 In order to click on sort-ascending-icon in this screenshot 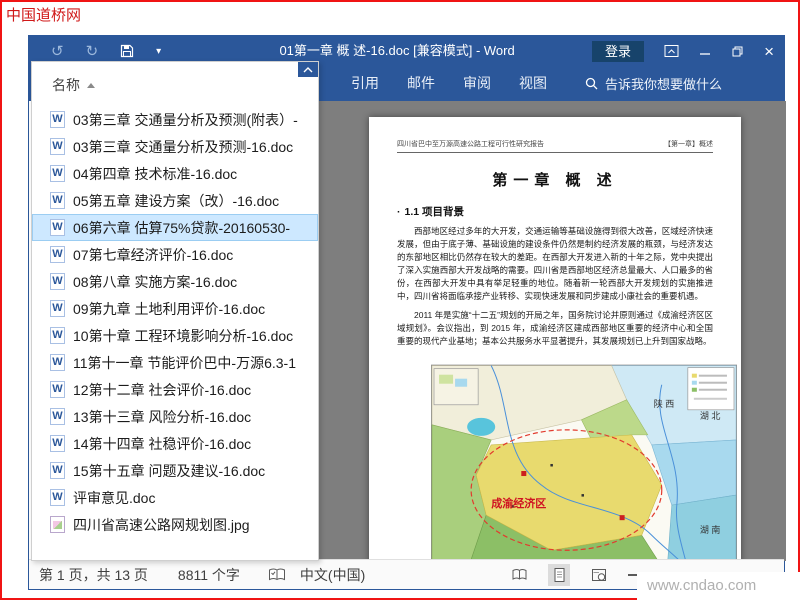, I will do `click(91, 85)`.